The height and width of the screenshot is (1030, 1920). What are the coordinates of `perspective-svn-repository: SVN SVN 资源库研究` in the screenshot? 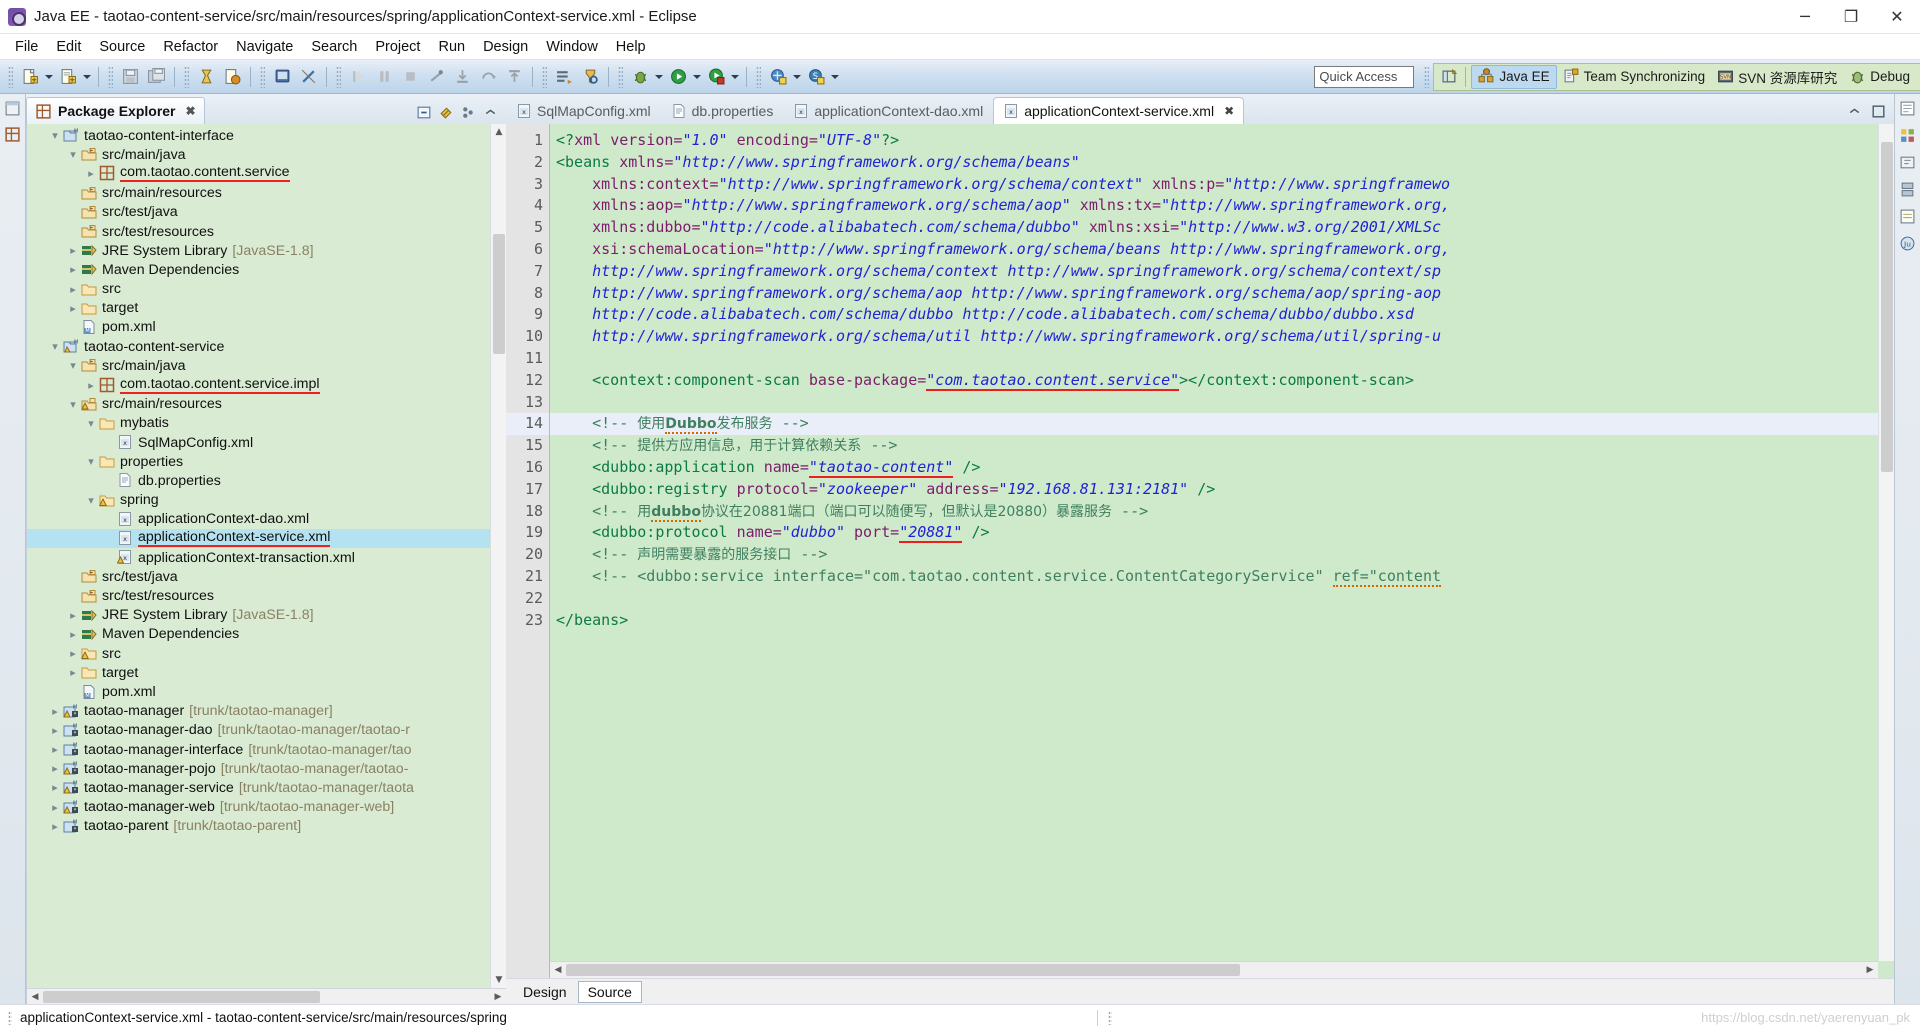 It's located at (1777, 77).